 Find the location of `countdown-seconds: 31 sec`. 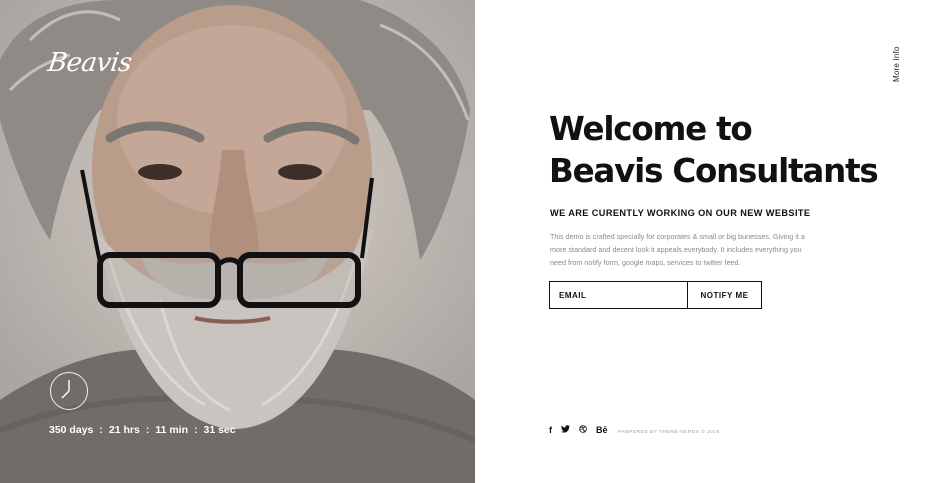

countdown-seconds: 31 sec is located at coordinates (219, 430).